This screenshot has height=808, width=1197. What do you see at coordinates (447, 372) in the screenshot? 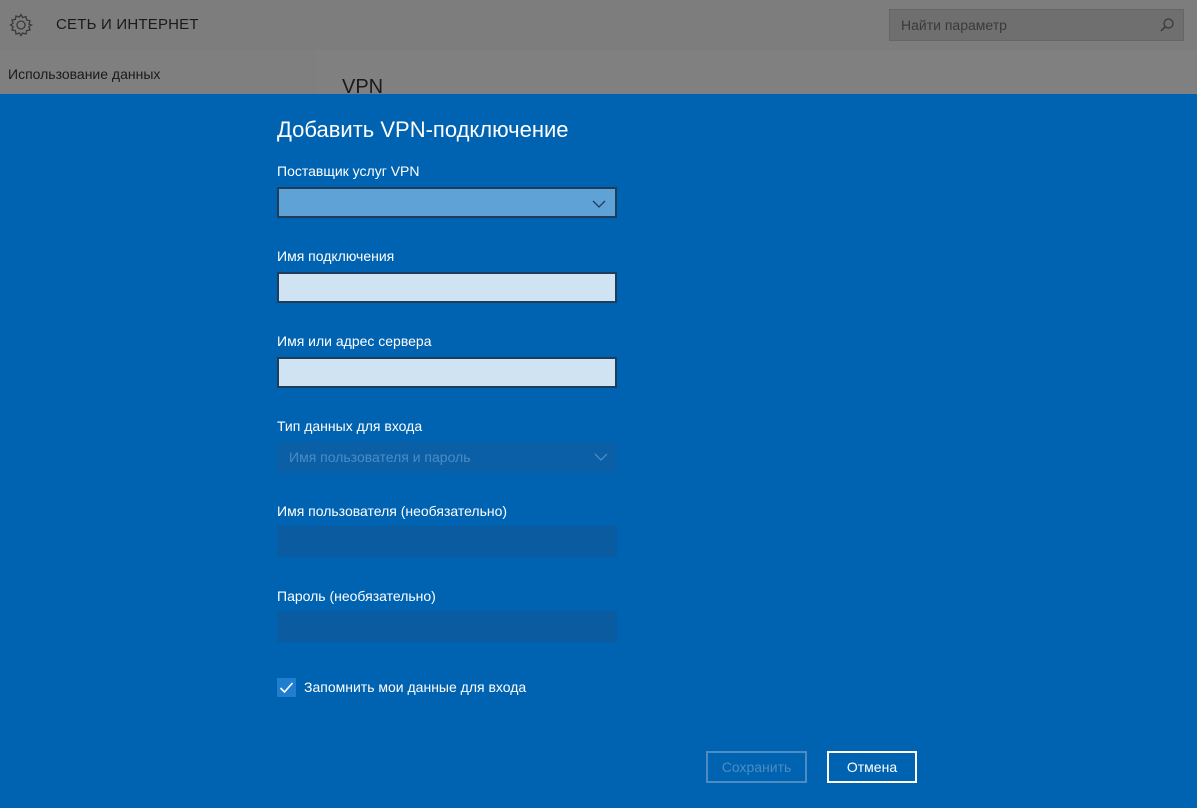
I see `server-address-input` at bounding box center [447, 372].